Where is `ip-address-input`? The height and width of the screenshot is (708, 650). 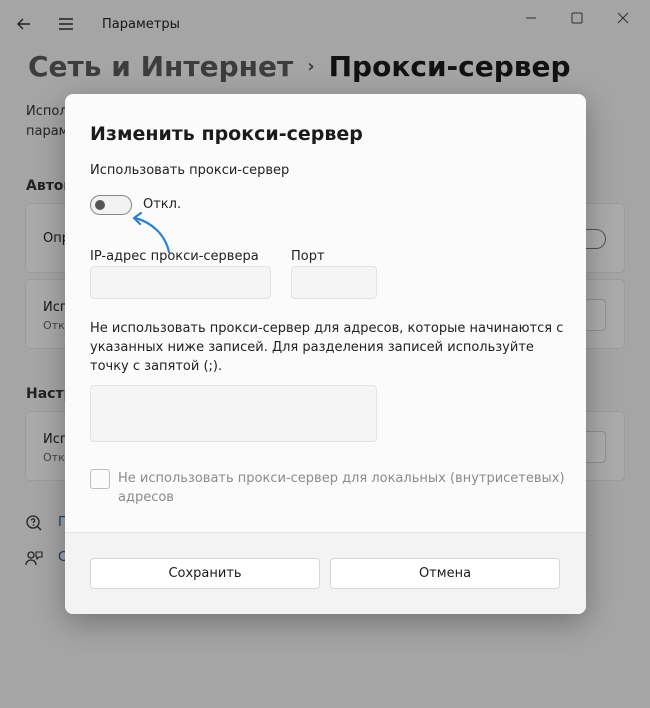 ip-address-input is located at coordinates (180, 282).